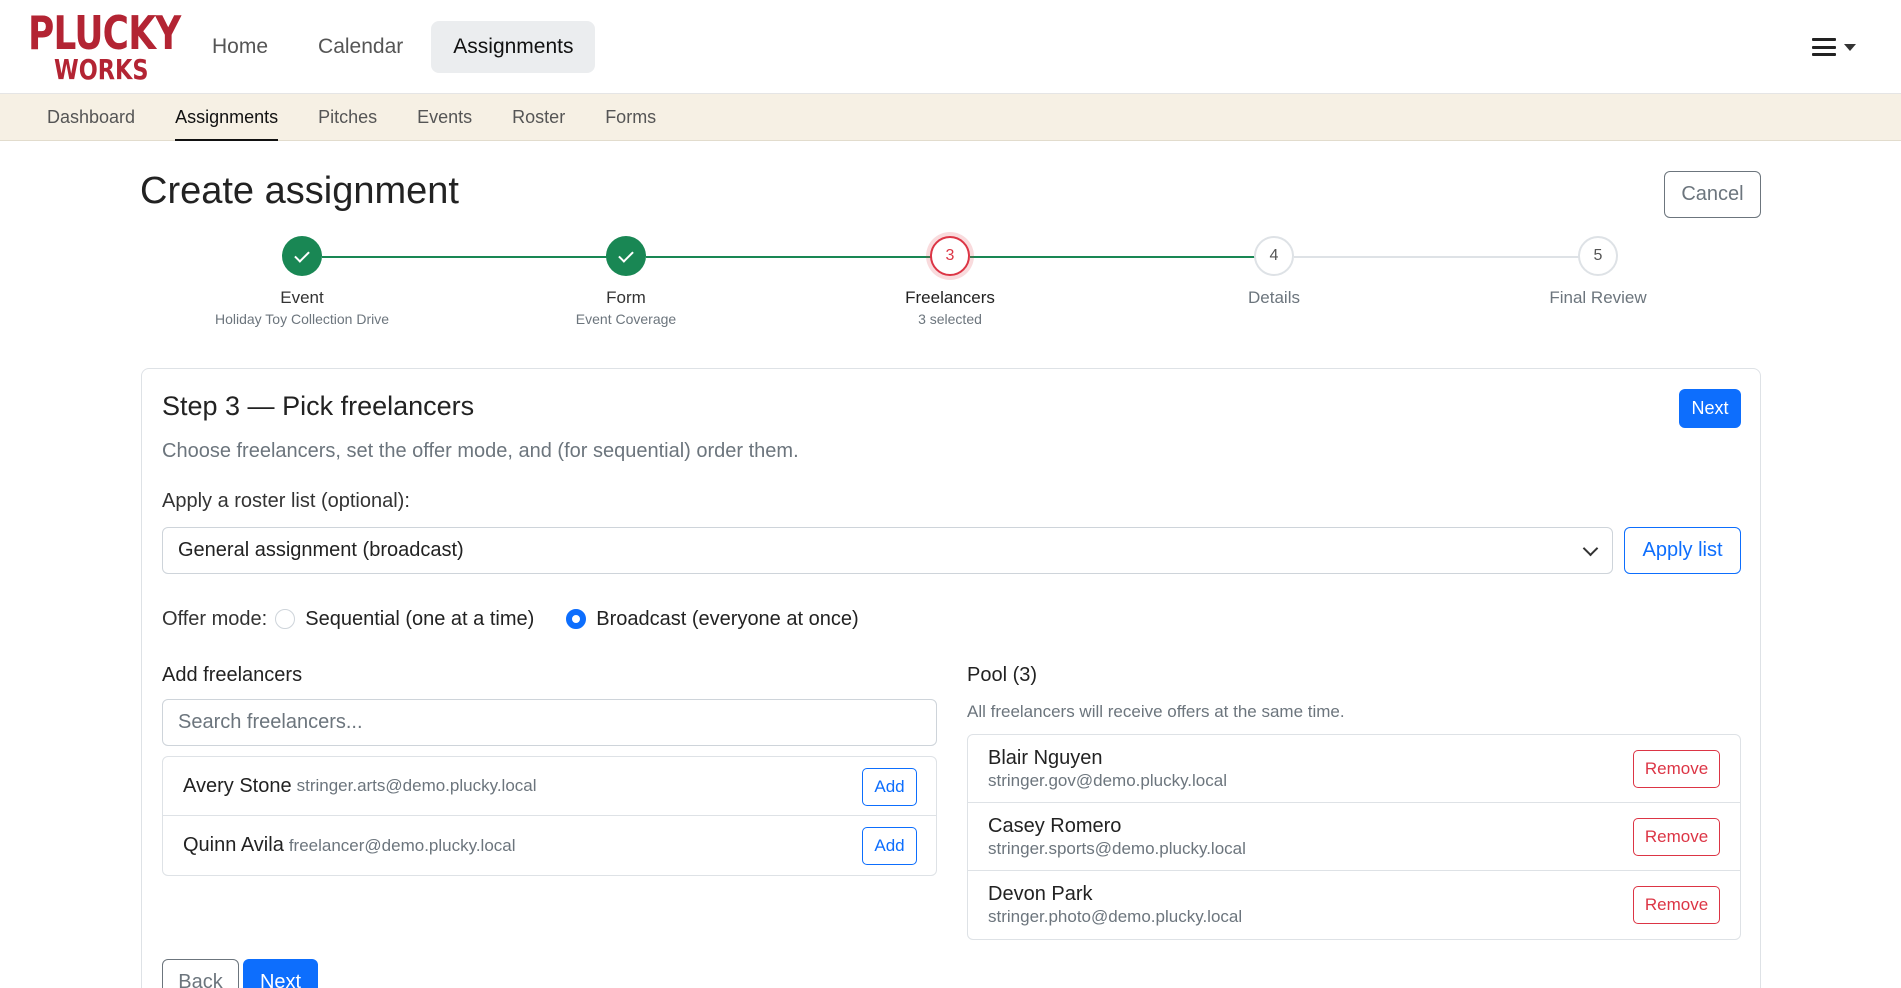  Describe the element at coordinates (950, 47) in the screenshot. I see `top-navbar: PLUCKY WORKS Home Calendar Assignments` at that location.